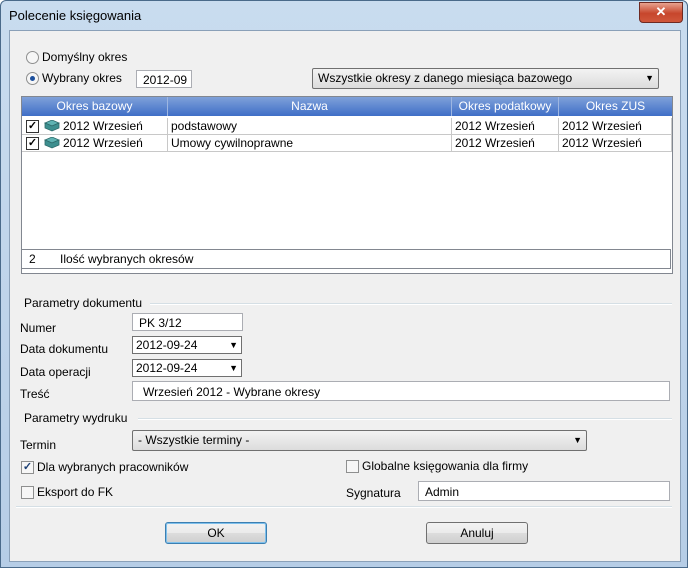  Describe the element at coordinates (38, 445) in the screenshot. I see `term-label: Termin` at that location.